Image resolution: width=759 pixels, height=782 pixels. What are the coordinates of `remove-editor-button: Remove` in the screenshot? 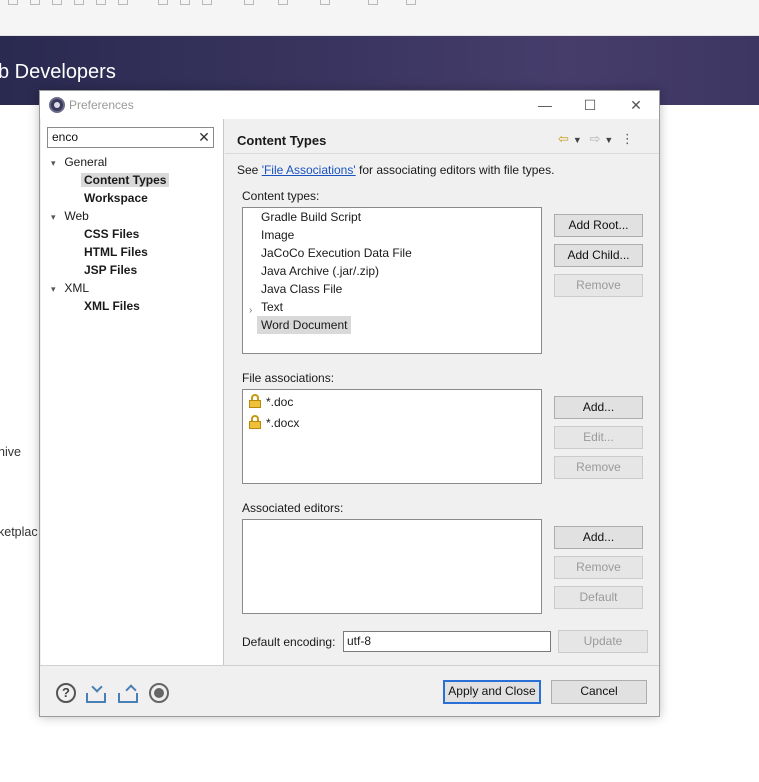 It's located at (598, 567).